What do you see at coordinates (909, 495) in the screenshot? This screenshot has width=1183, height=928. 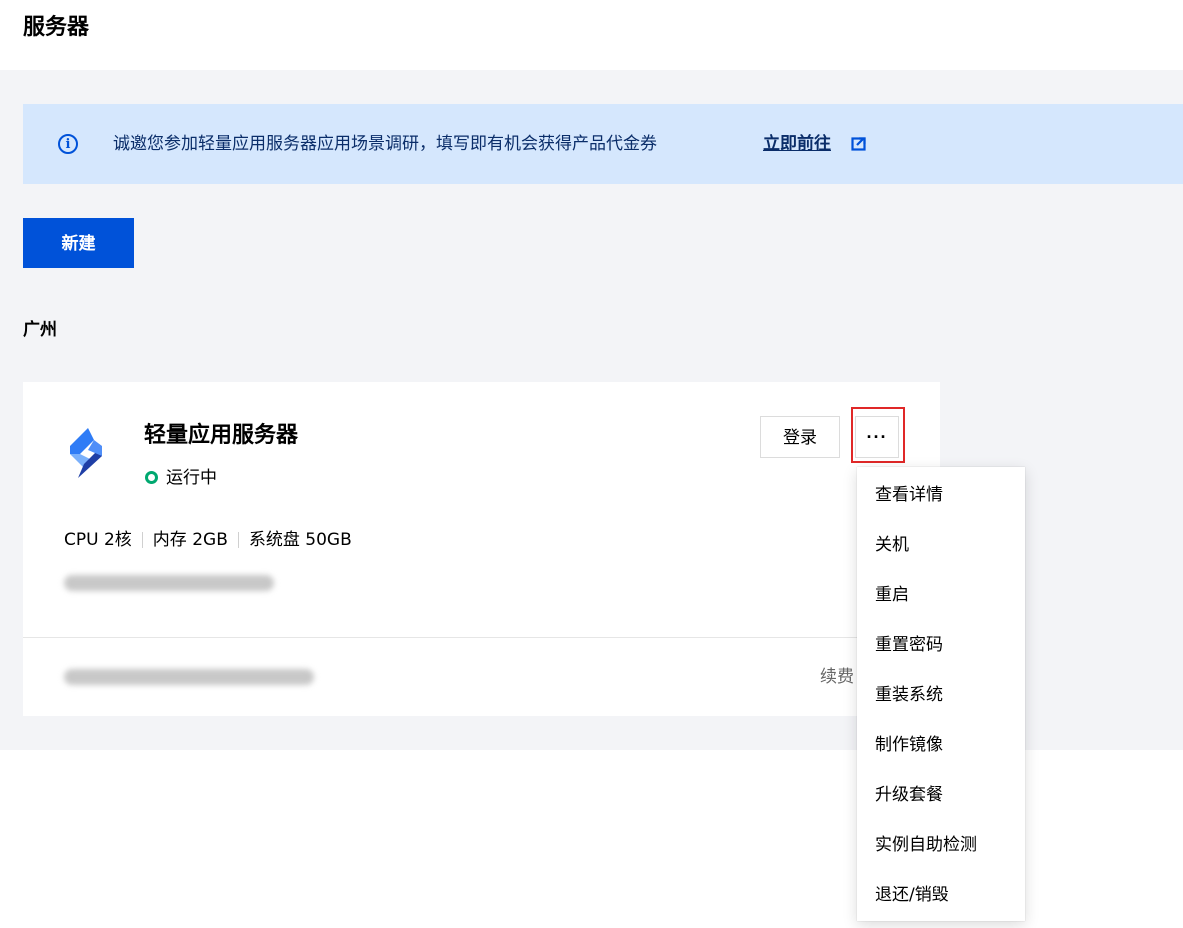 I see `menu-item-view-details: 查看详情` at bounding box center [909, 495].